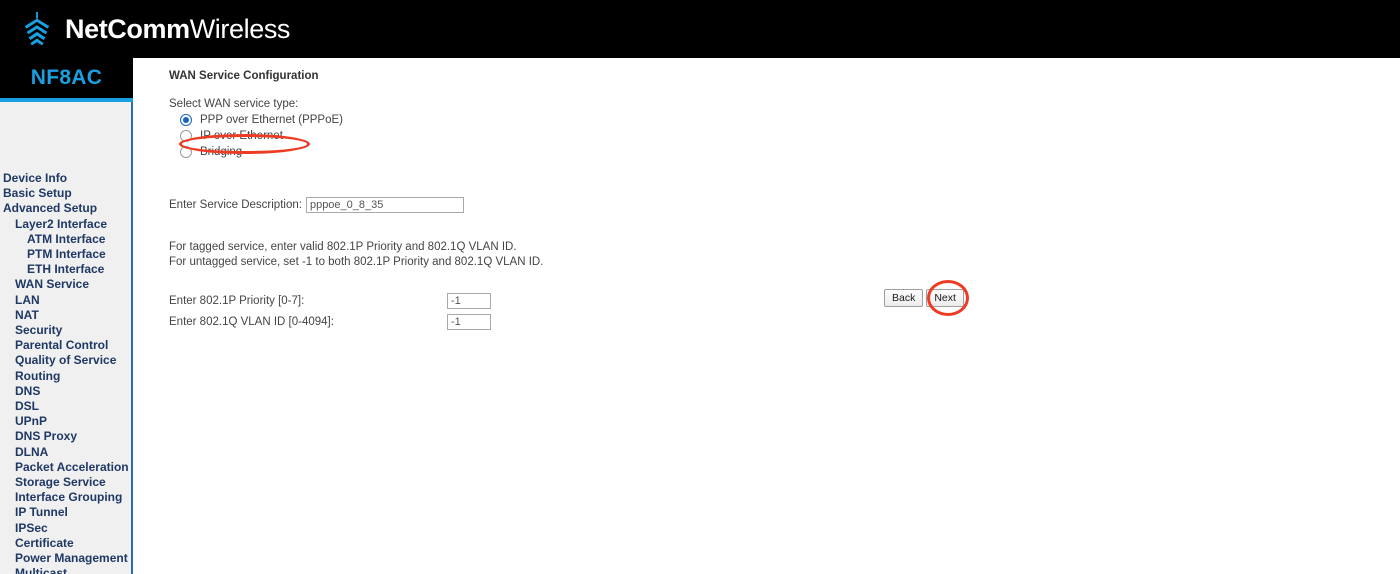 Image resolution: width=1400 pixels, height=574 pixels. Describe the element at coordinates (700, 29) in the screenshot. I see `top-header-bar: NetCommWireless` at that location.